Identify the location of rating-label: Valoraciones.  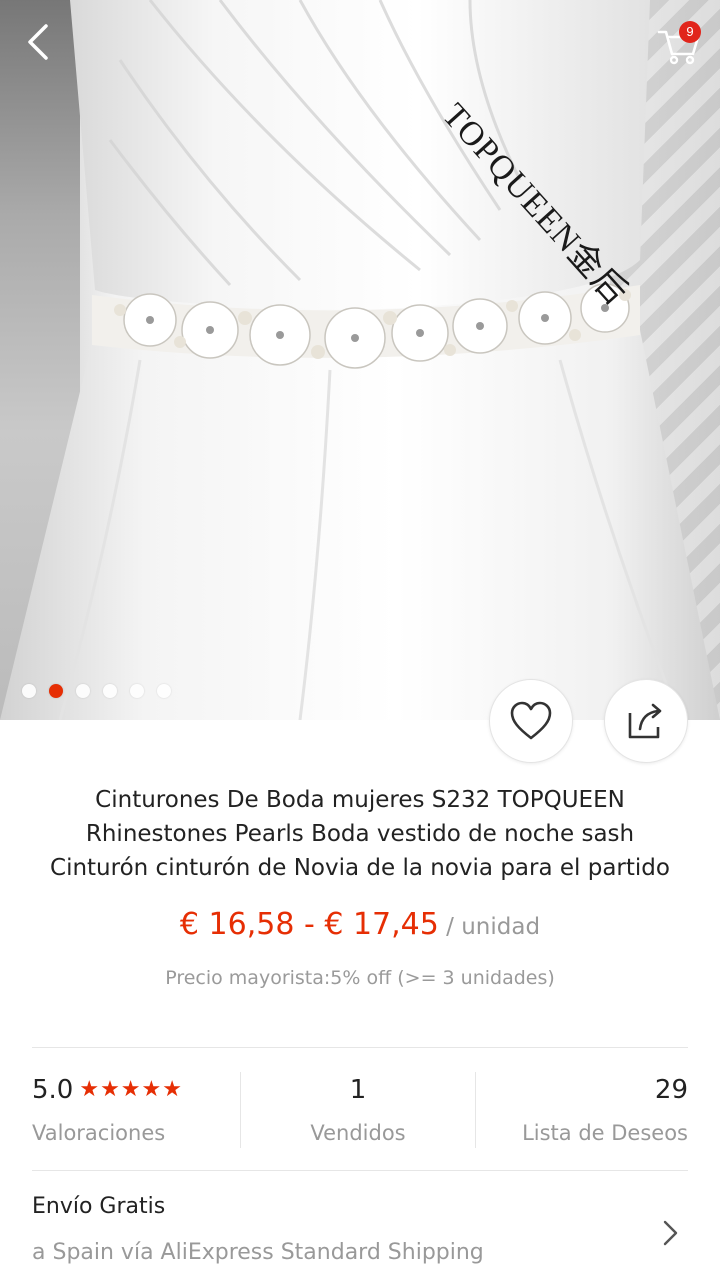
(99, 1133).